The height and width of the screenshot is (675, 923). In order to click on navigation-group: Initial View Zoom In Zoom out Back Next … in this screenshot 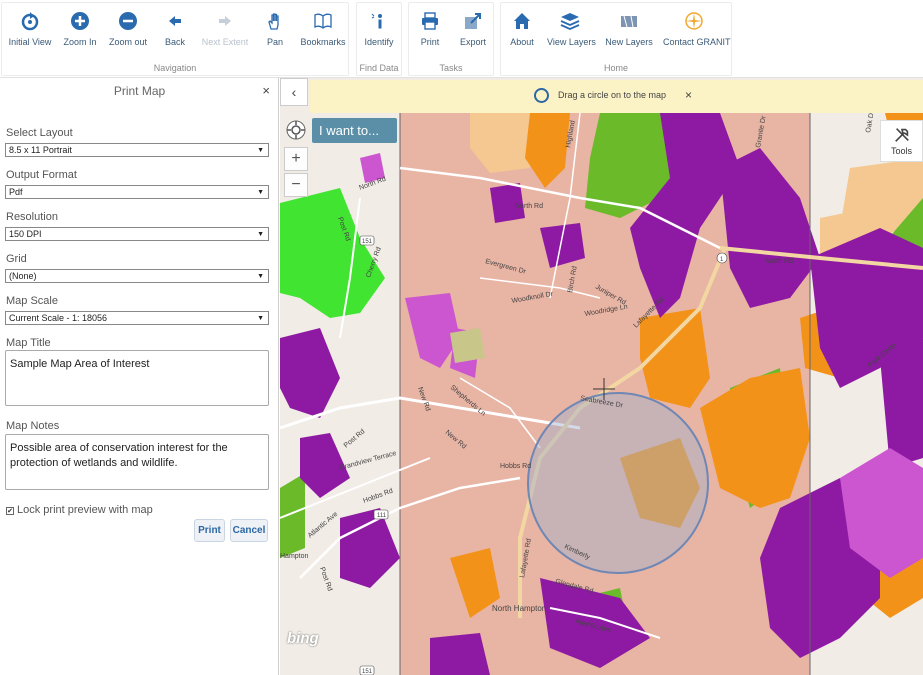, I will do `click(175, 39)`.